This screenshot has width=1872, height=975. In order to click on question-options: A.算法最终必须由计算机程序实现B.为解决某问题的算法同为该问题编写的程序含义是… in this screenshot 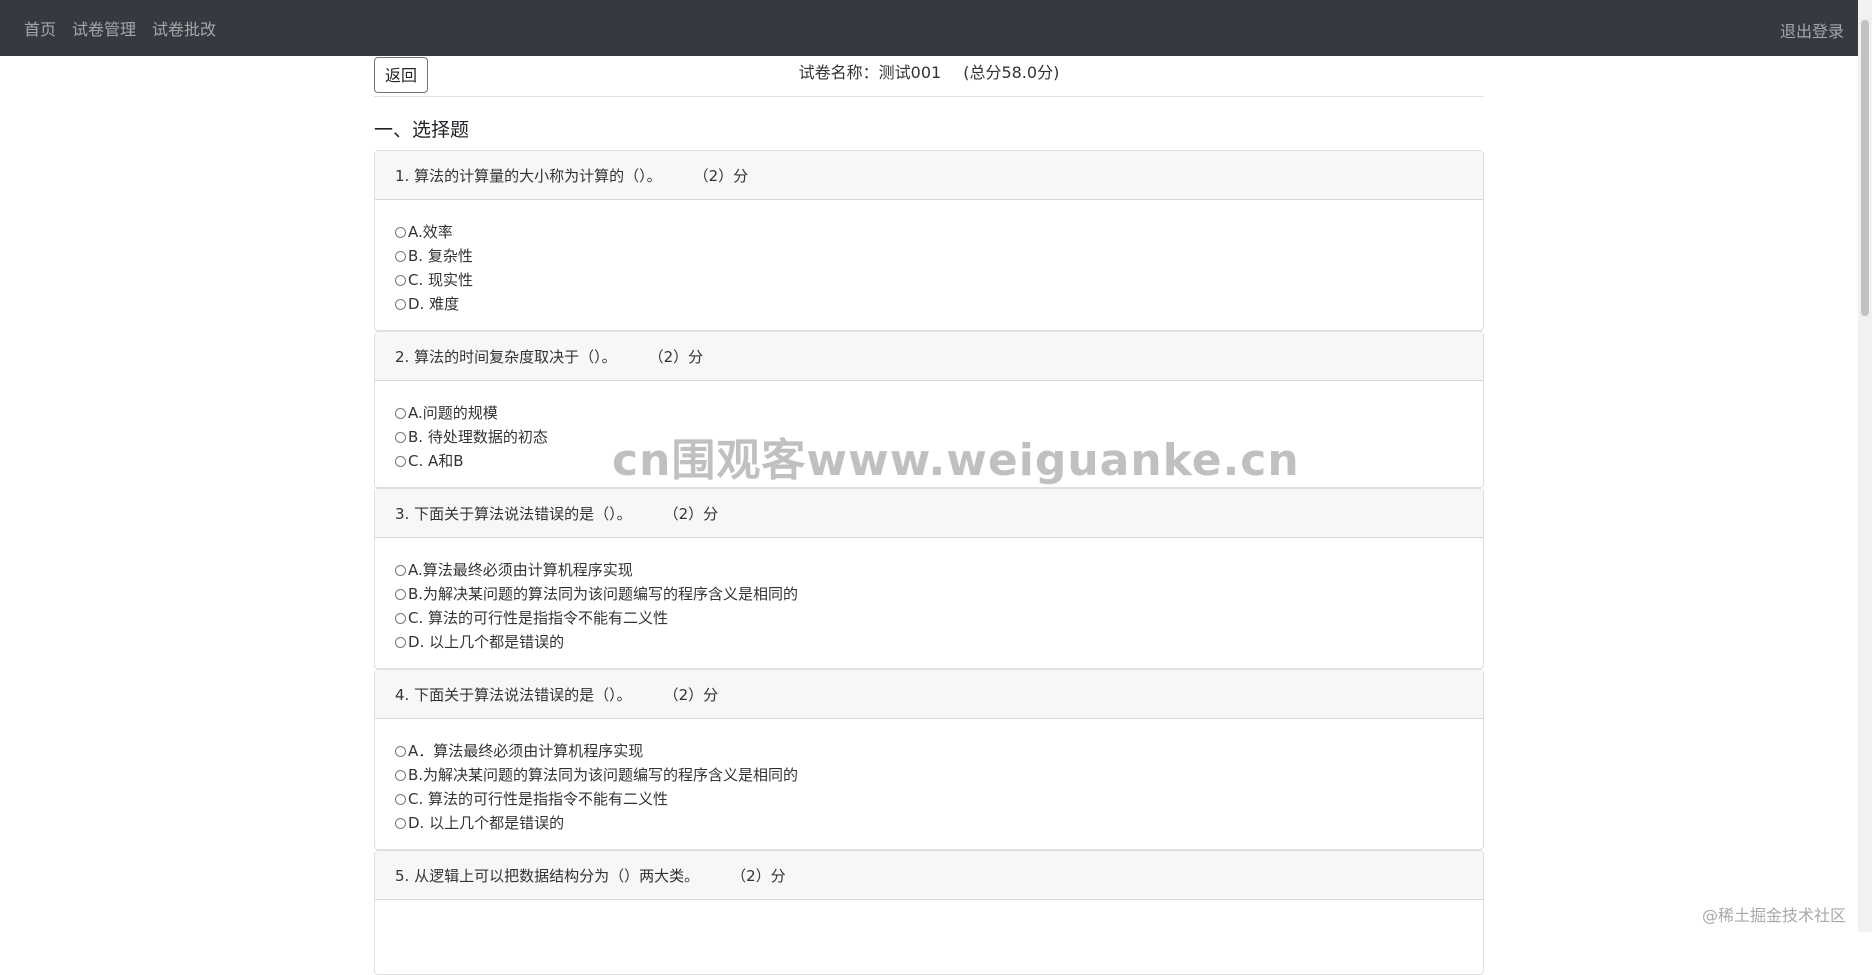, I will do `click(929, 603)`.